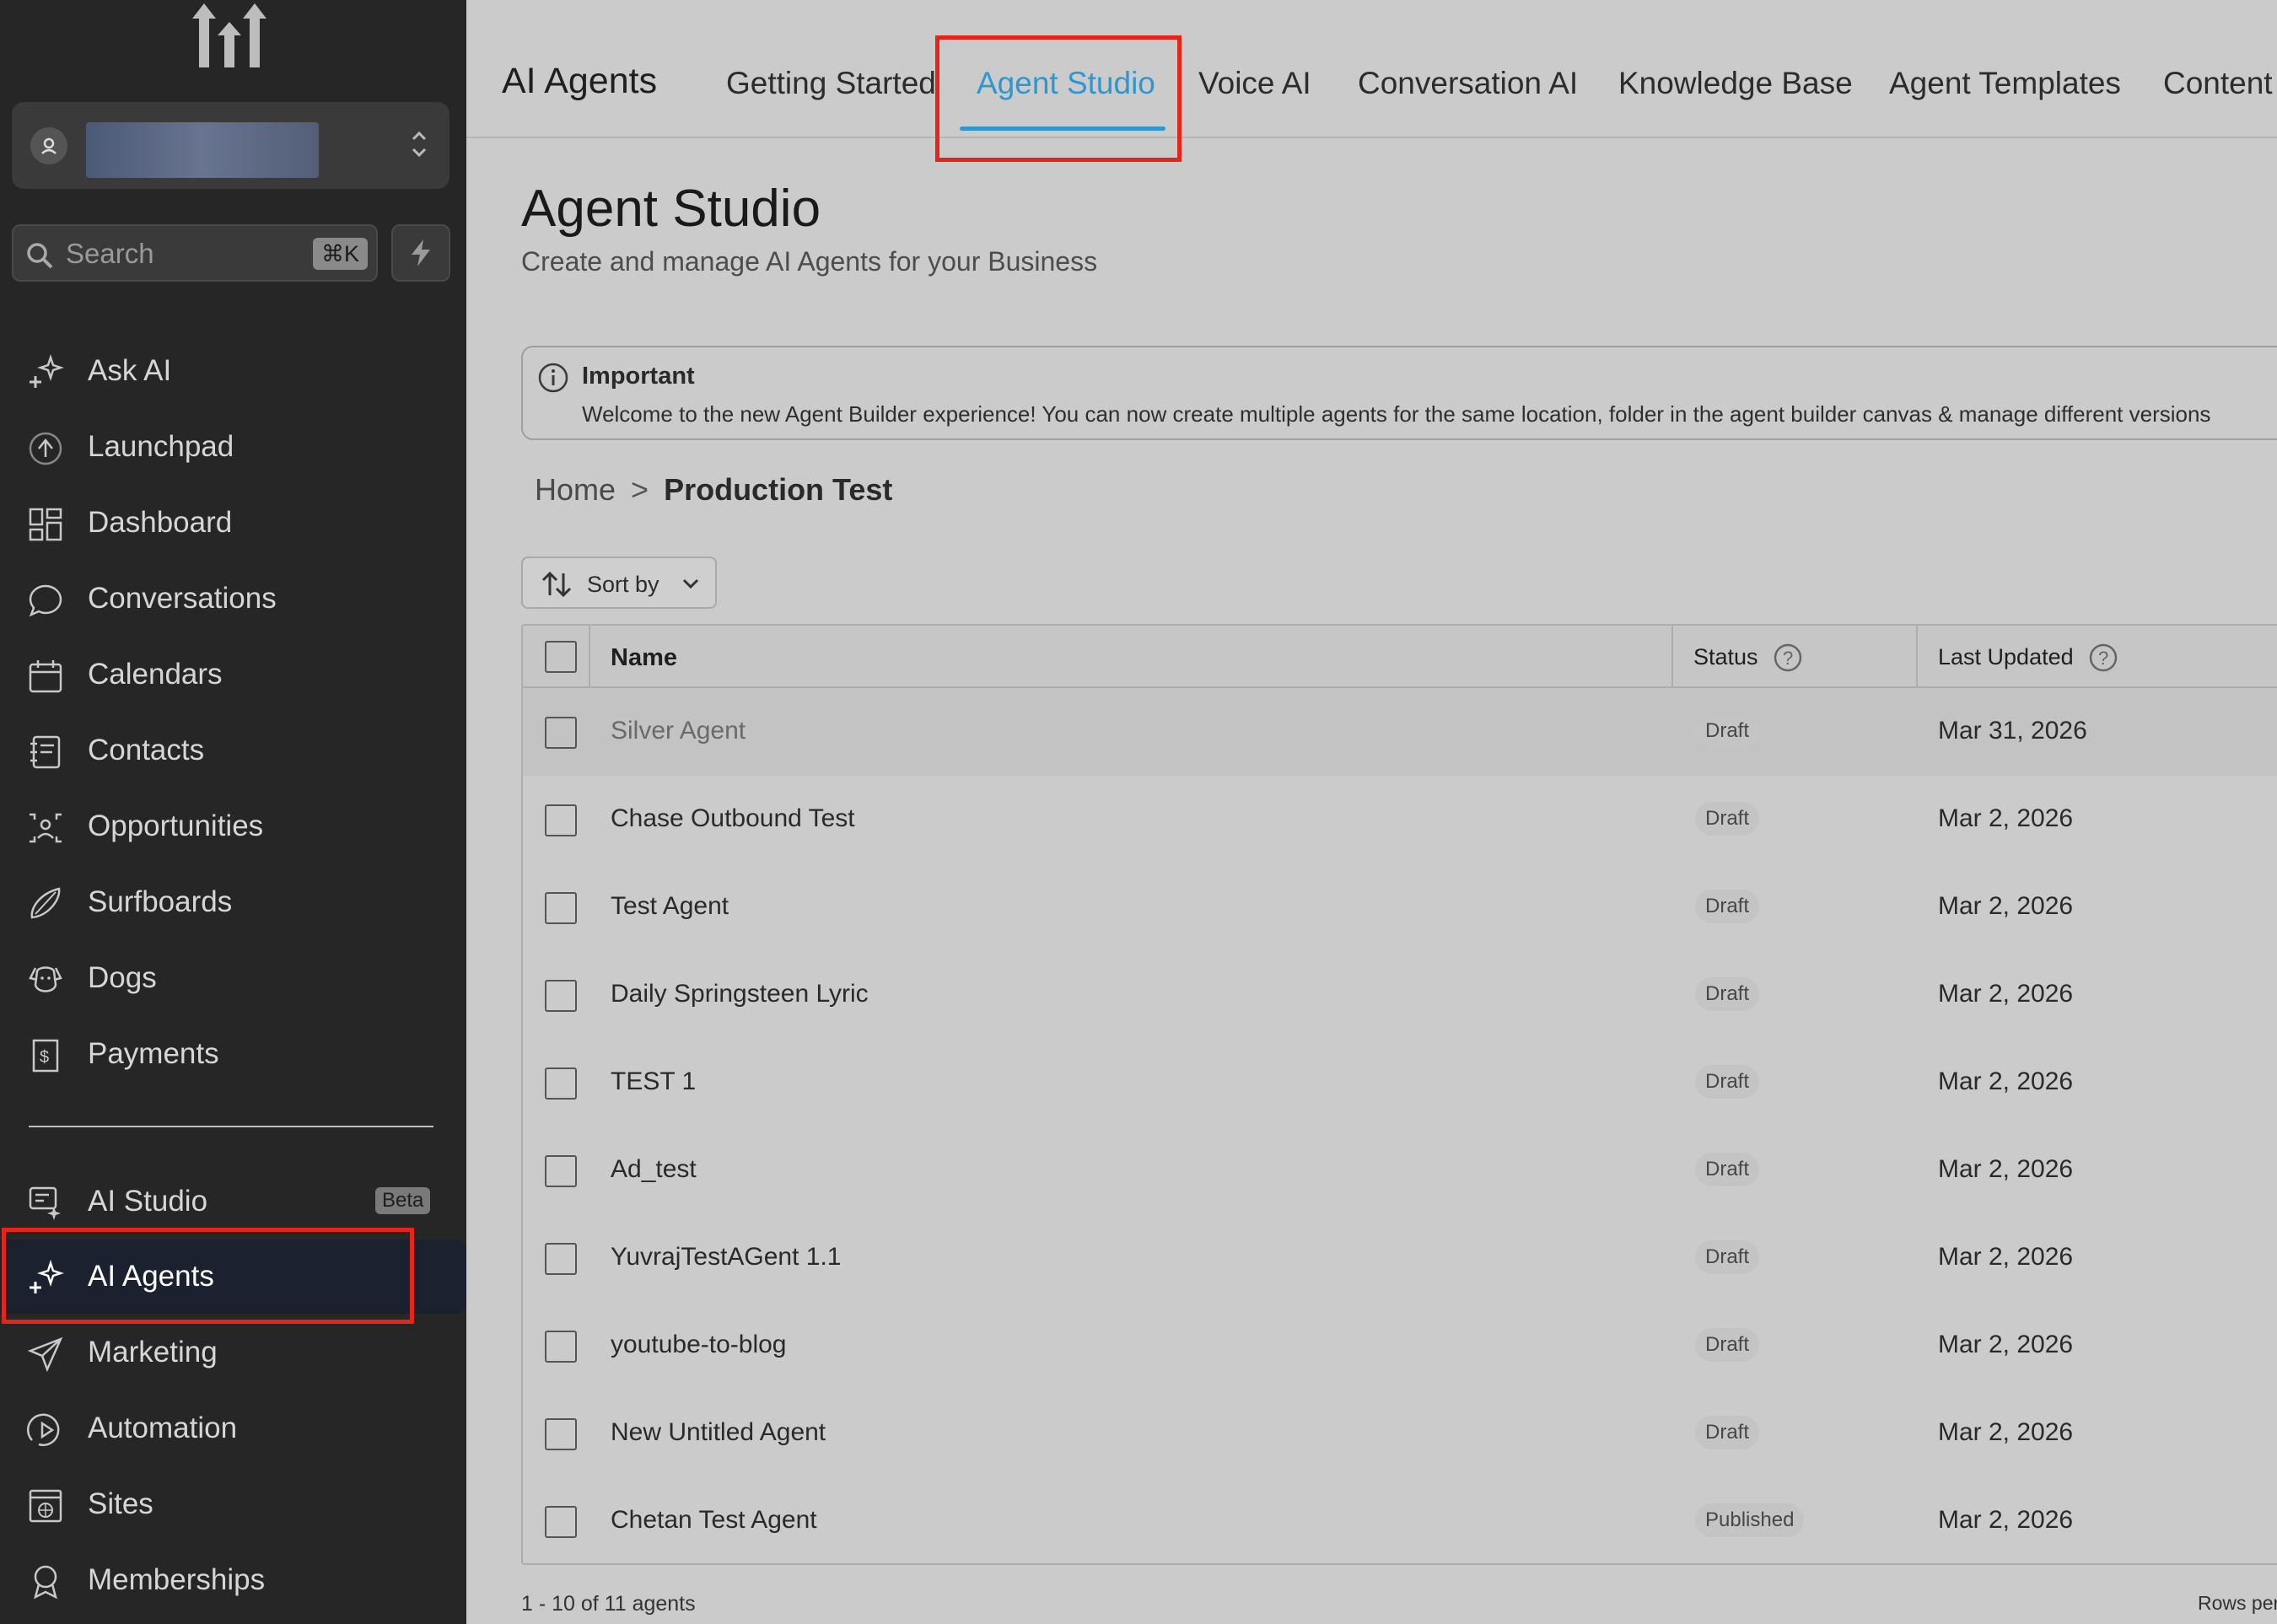 The image size is (2277, 1624). I want to click on sidebar-item-surfboards: Surfboards, so click(233, 902).